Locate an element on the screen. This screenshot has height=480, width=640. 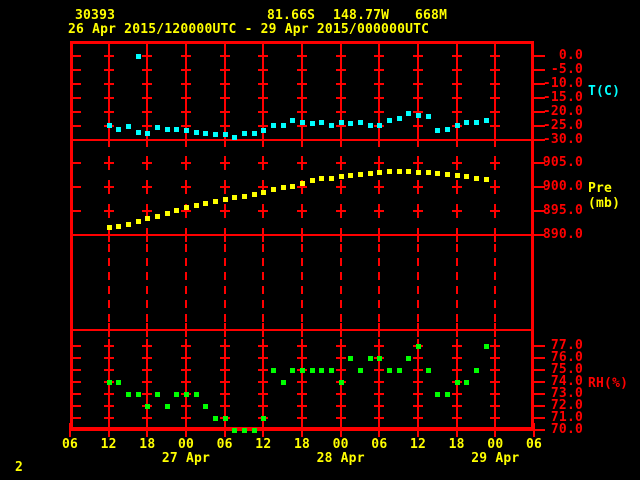
humidity-tick-label: 70.0 is located at coordinates (566, 429).